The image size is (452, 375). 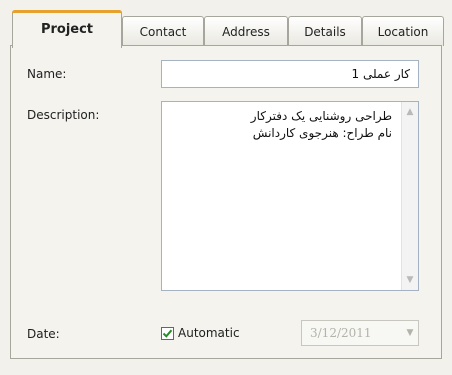 I want to click on tab-location-label: Location, so click(x=403, y=31).